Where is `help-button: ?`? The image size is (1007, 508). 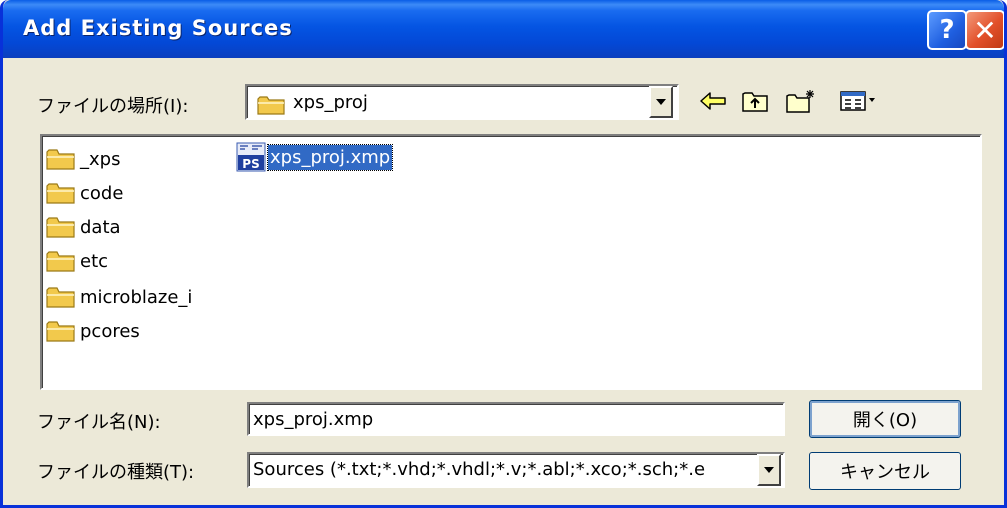
help-button: ? is located at coordinates (947, 30).